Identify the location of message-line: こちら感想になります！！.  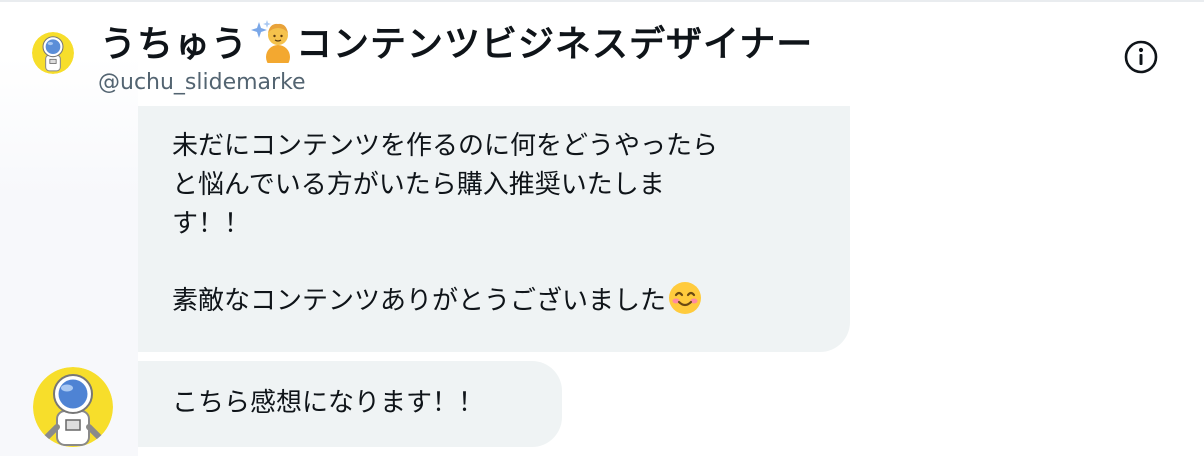
(328, 403).